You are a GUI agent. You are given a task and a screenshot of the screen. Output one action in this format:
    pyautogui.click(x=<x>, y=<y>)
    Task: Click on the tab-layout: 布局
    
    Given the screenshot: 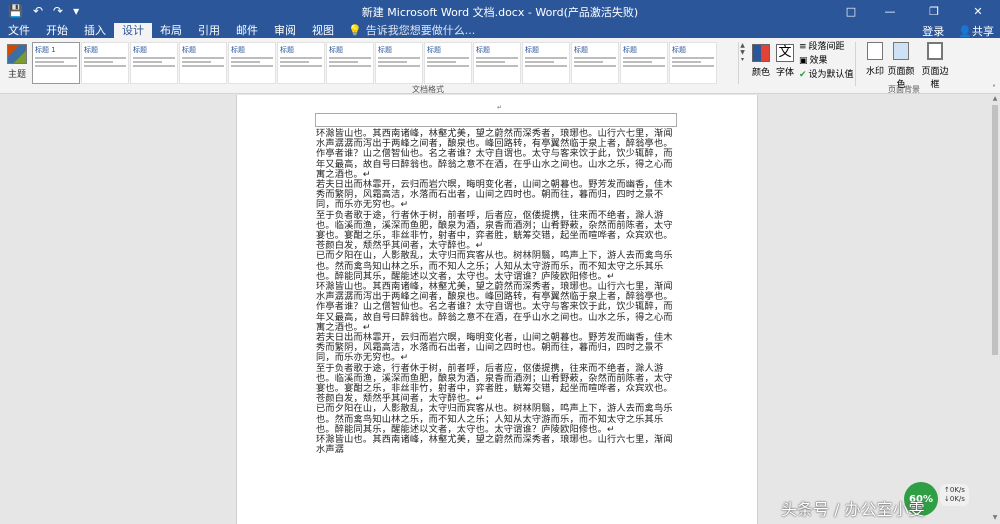 What is the action you would take?
    pyautogui.click(x=171, y=30)
    